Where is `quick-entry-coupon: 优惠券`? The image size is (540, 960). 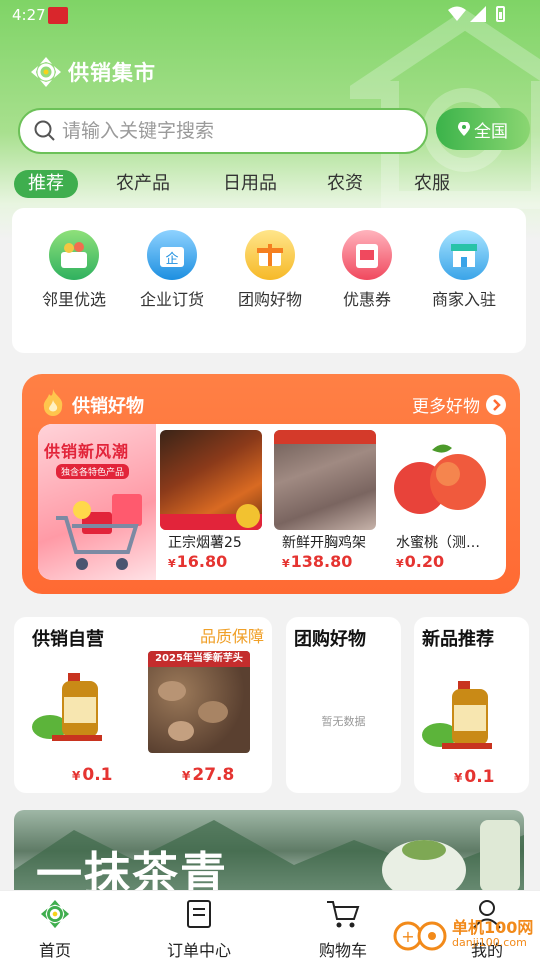
quick-entry-coupon: 优惠券 is located at coordinates (367, 270).